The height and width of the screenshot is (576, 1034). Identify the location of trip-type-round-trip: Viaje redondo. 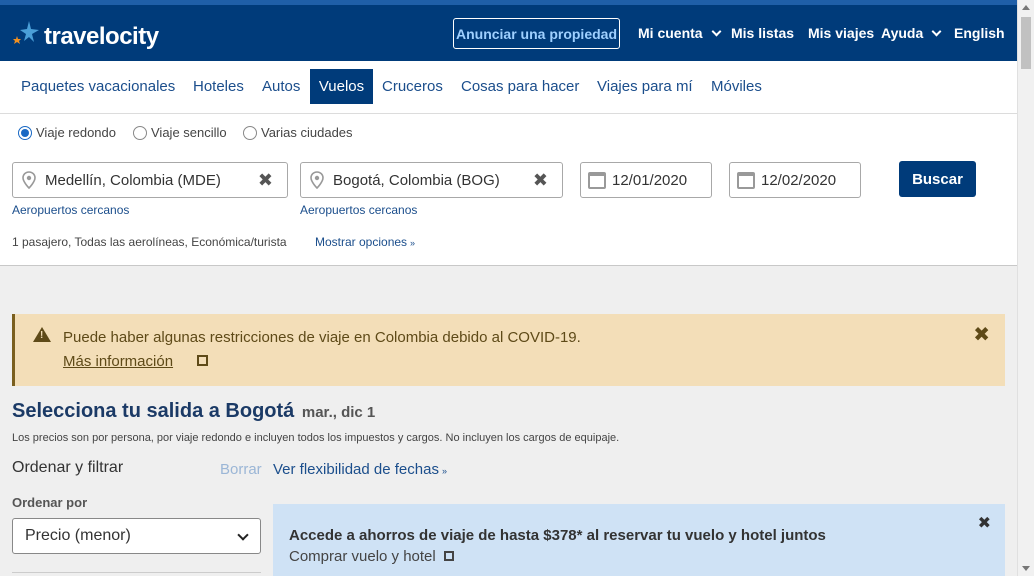
(67, 132).